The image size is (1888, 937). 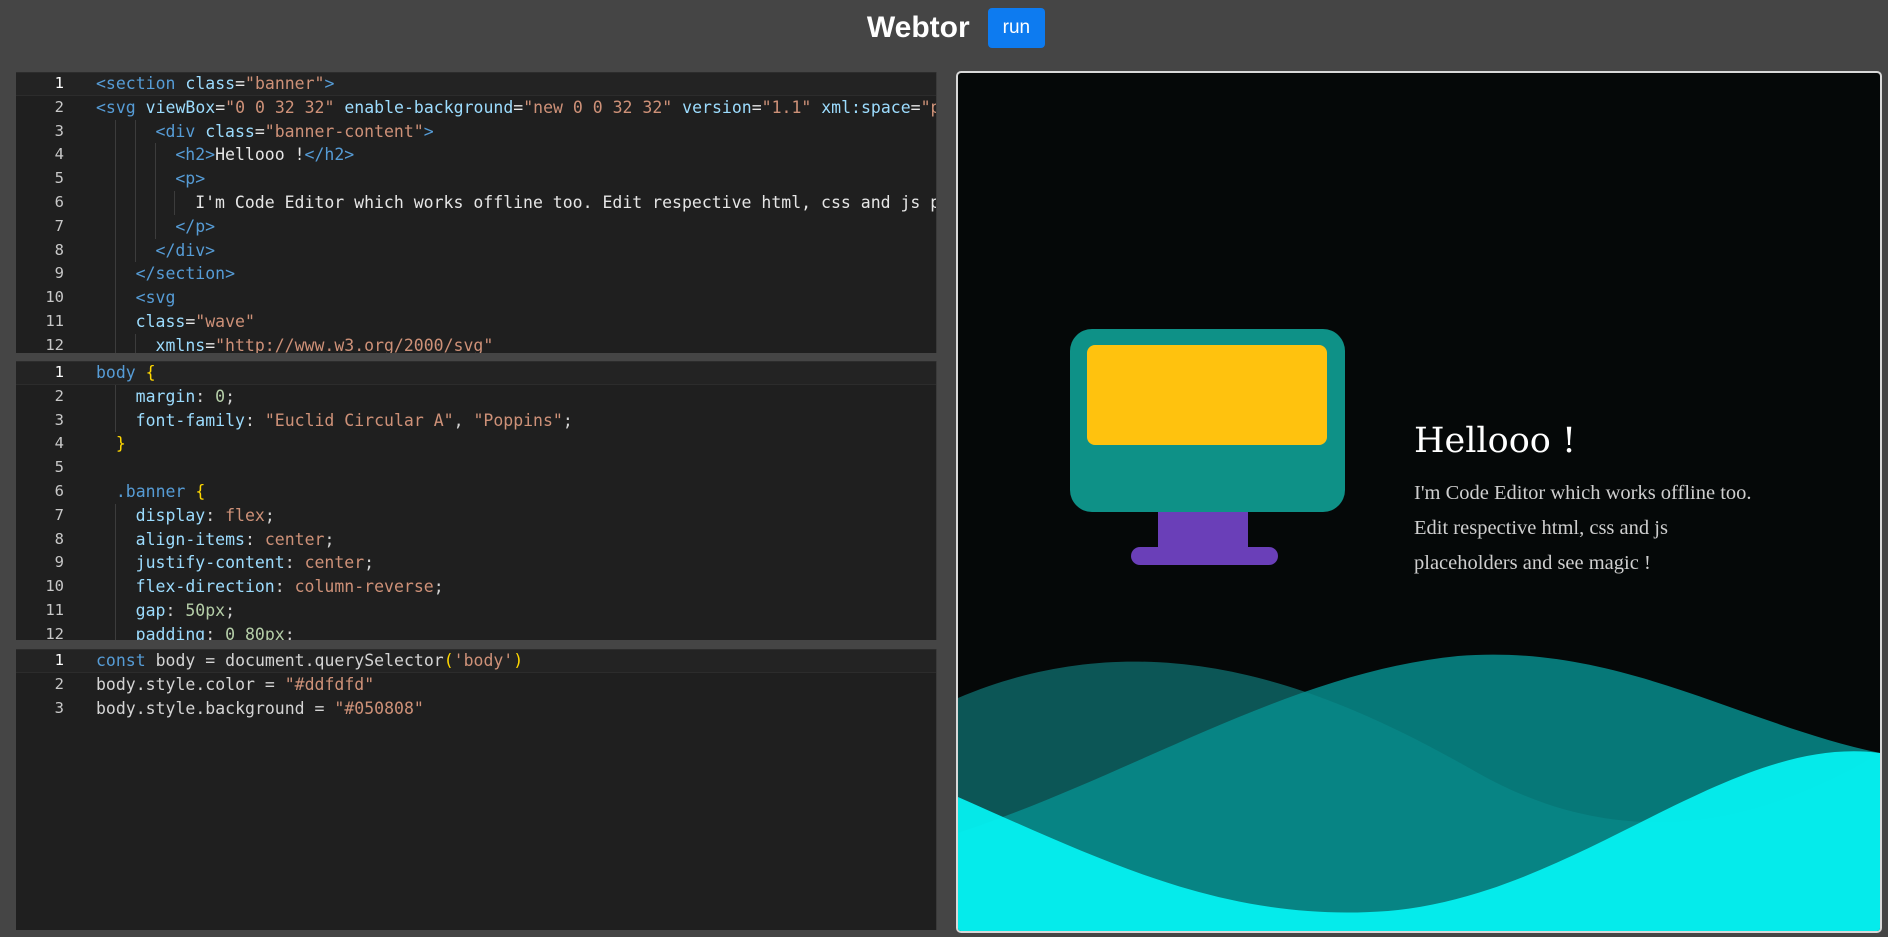 What do you see at coordinates (285, 83) in the screenshot?
I see `code-token: "banner"` at bounding box center [285, 83].